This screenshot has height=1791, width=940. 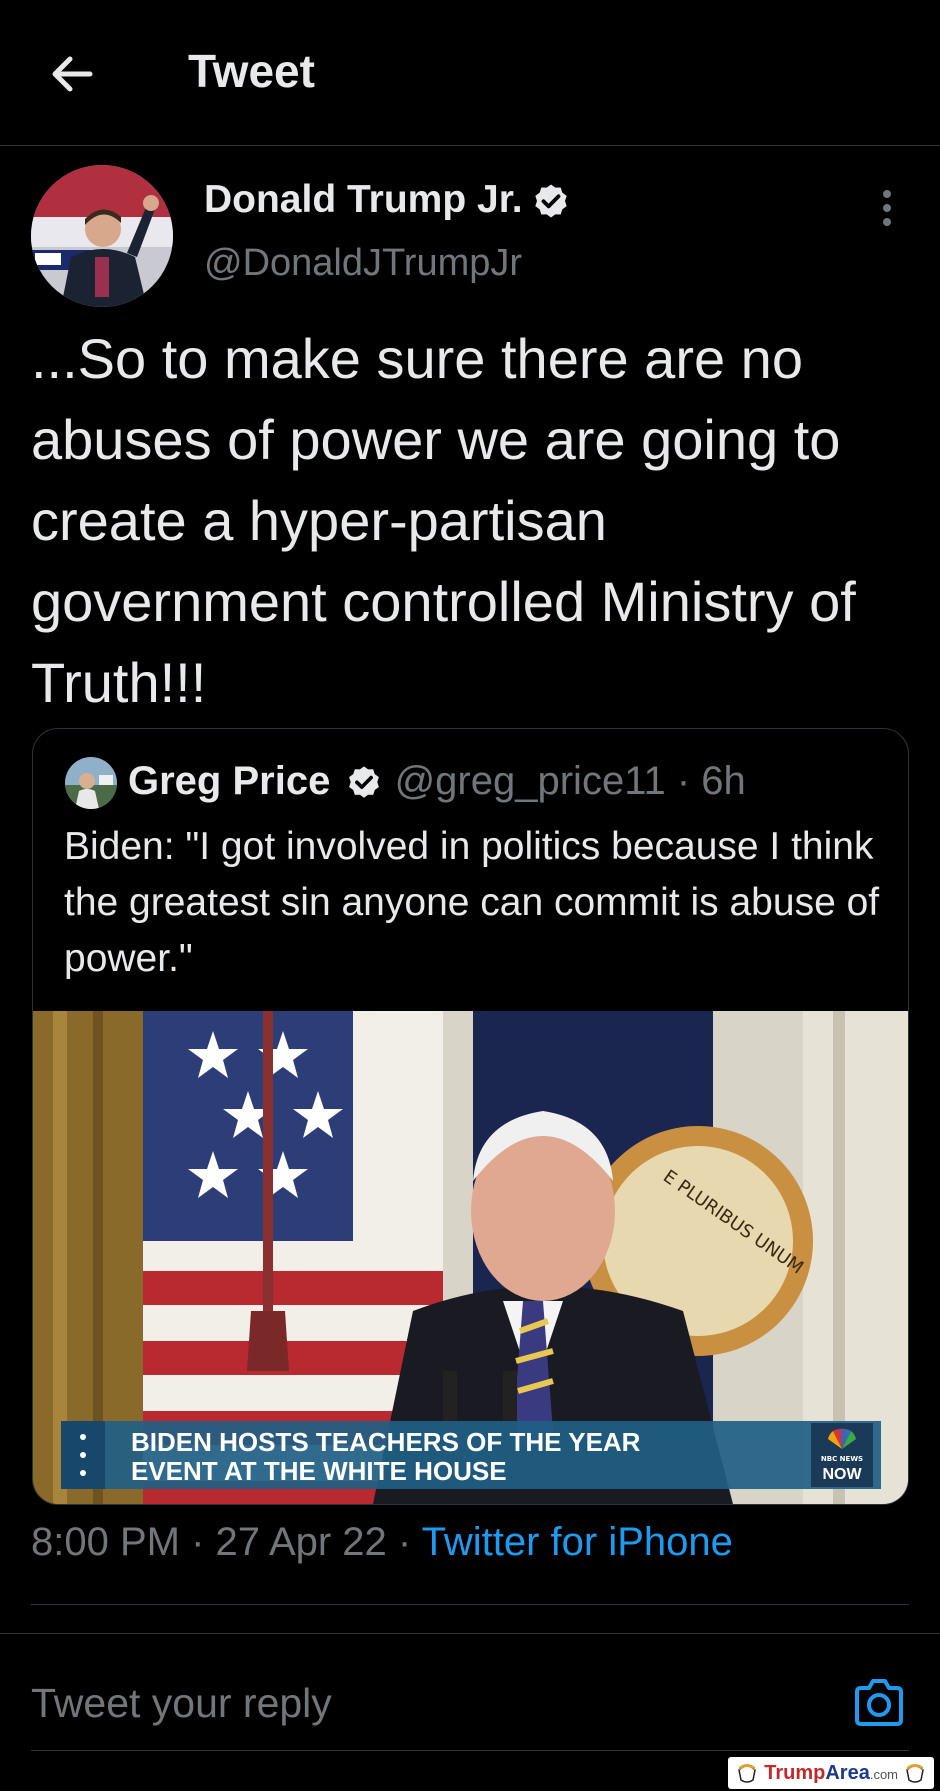 I want to click on quoted-author-handle: @greg_price11, so click(x=530, y=781).